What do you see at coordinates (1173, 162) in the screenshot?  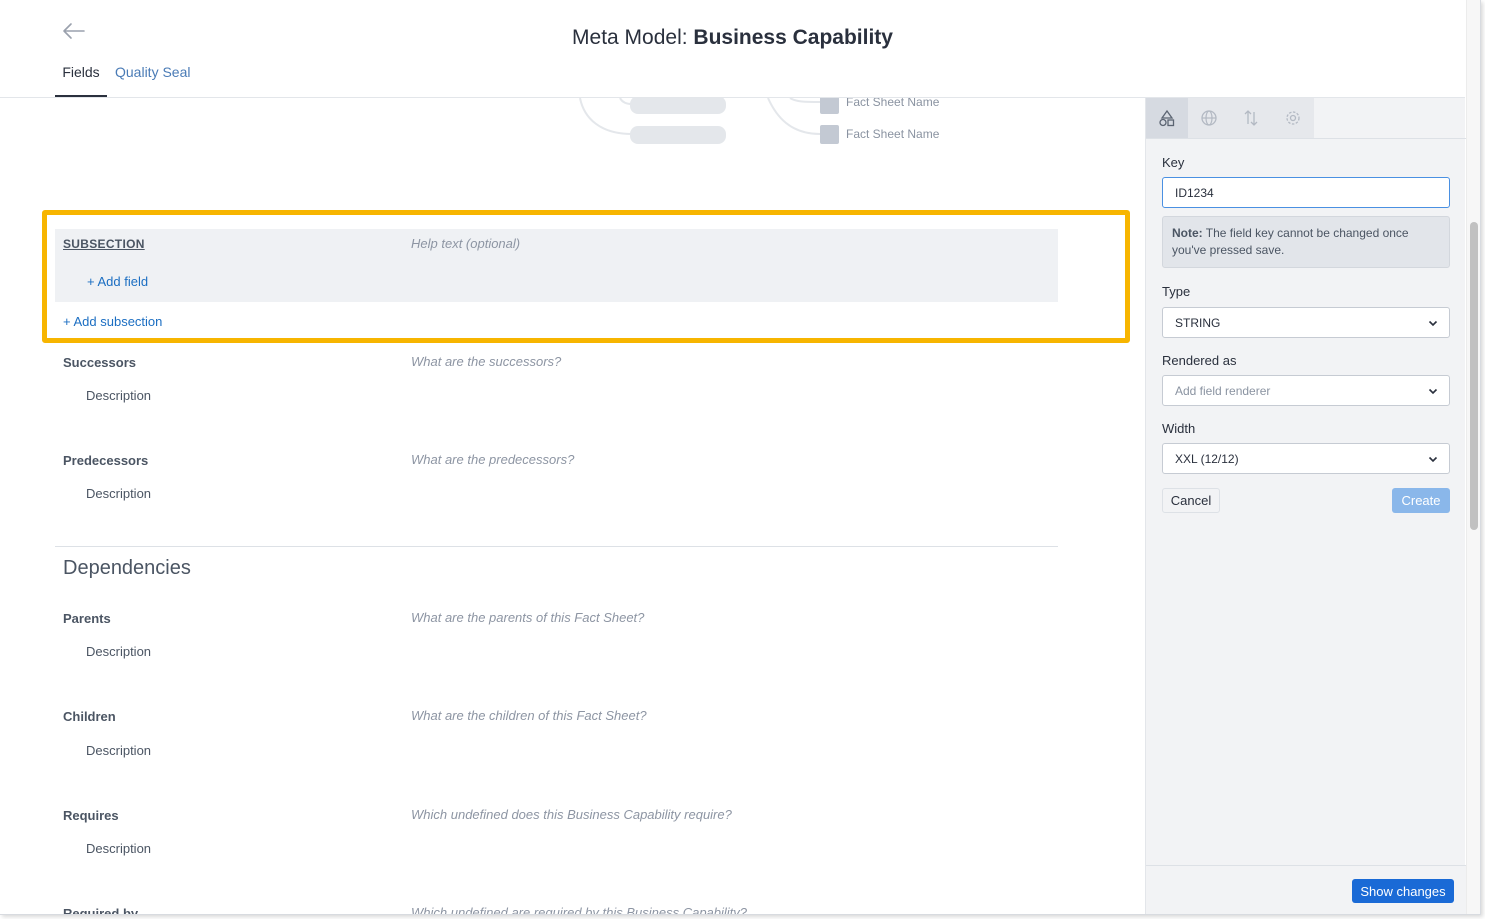 I see `key-label: Key` at bounding box center [1173, 162].